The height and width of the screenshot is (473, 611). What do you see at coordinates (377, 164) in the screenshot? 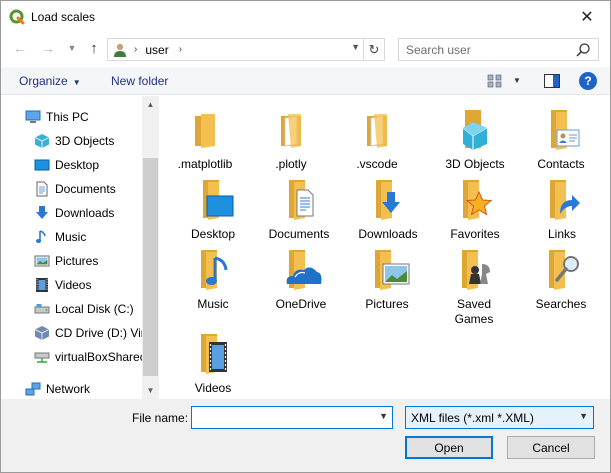
I see `file-name: .vscode` at bounding box center [377, 164].